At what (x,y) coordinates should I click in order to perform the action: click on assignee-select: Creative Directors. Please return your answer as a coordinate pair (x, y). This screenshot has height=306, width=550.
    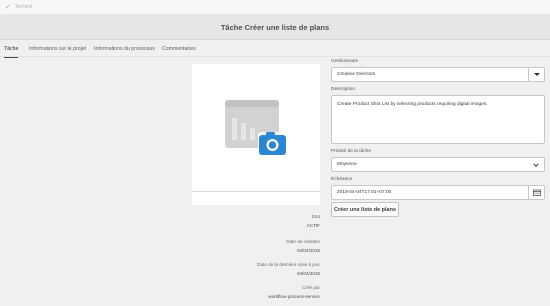
    Looking at the image, I should click on (438, 74).